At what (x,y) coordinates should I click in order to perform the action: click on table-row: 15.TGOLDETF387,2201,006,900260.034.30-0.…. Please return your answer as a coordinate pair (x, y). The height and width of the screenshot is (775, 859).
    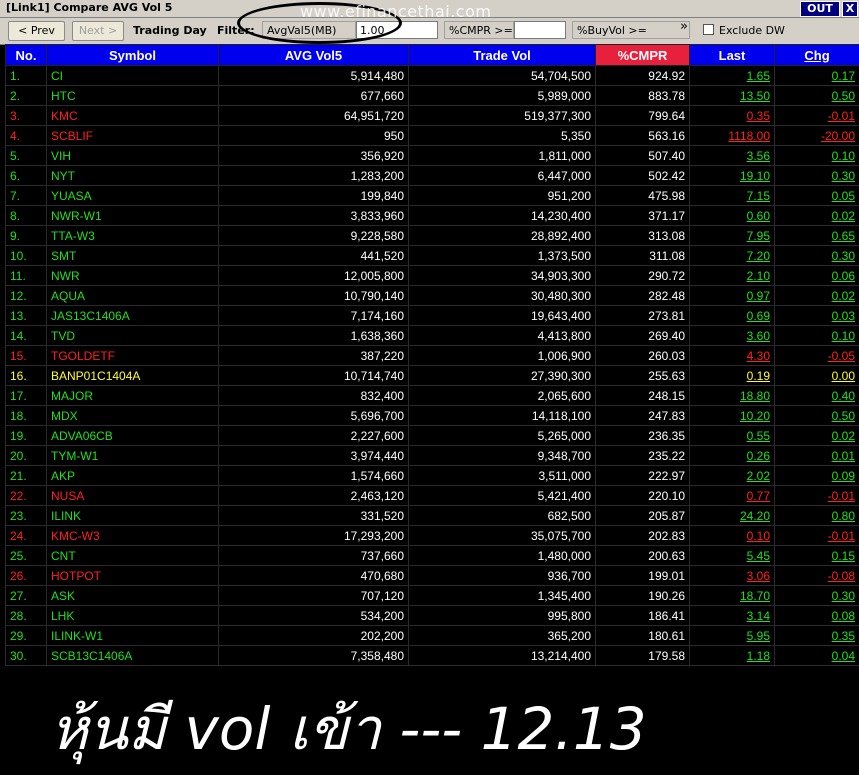
    Looking at the image, I should click on (432, 356).